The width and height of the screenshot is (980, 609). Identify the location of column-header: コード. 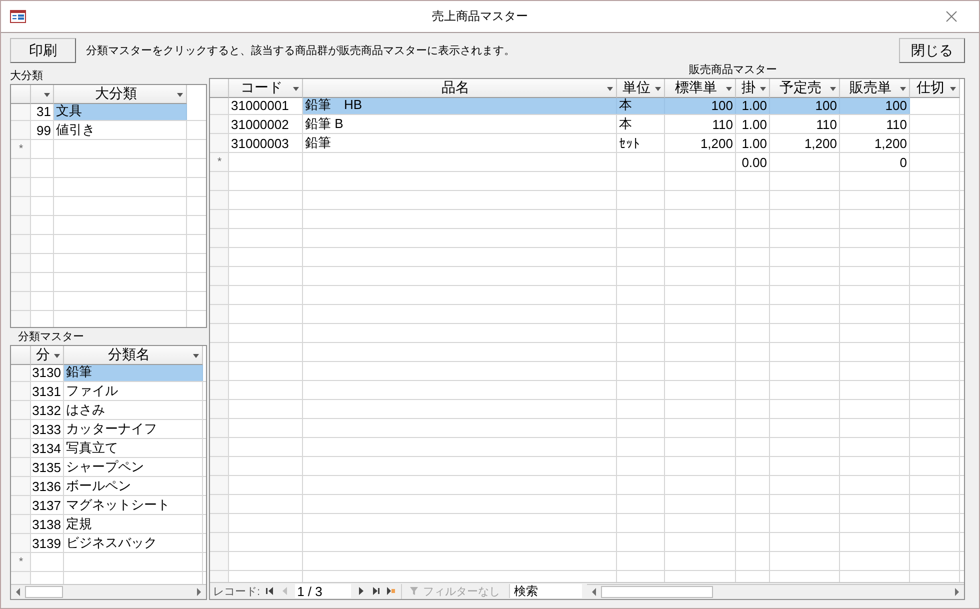
(266, 88).